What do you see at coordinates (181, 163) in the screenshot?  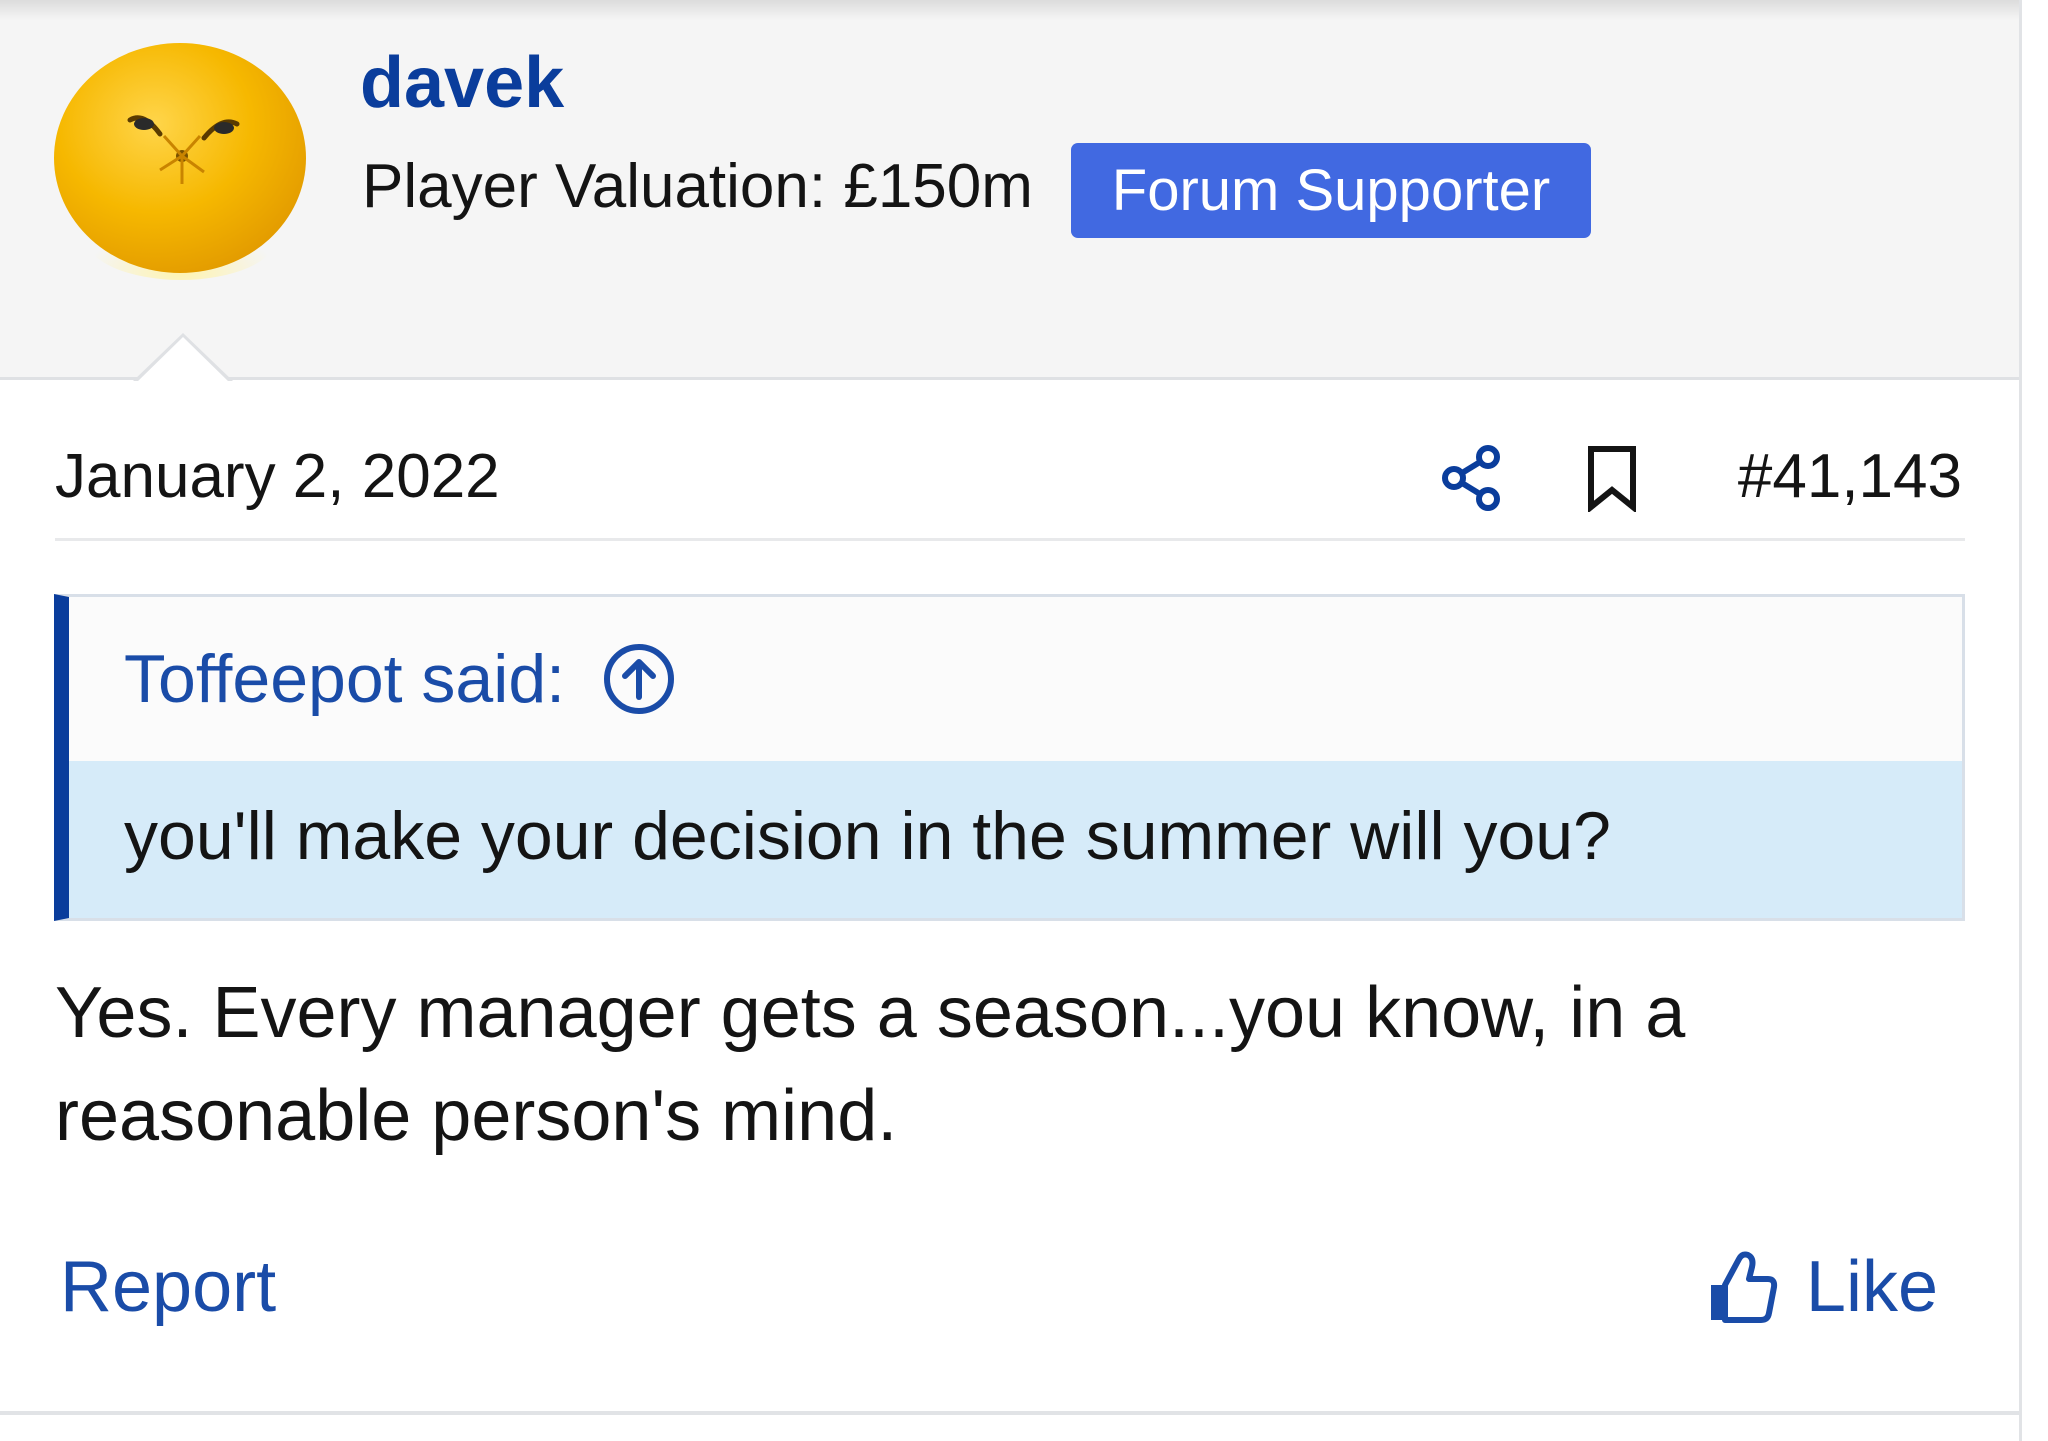 I see `avatar` at bounding box center [181, 163].